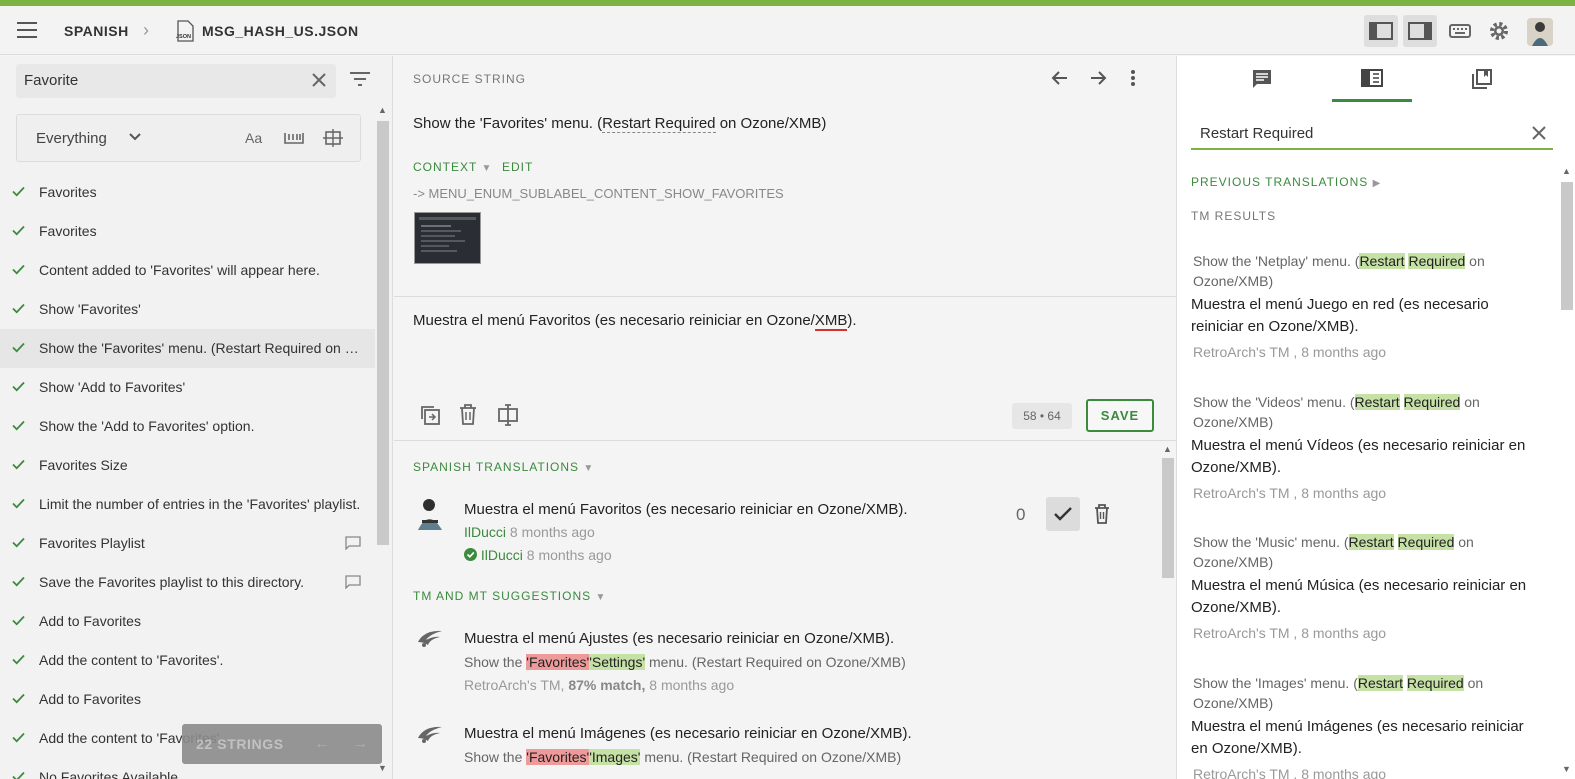 This screenshot has height=779, width=1575. I want to click on string-list-item-text: Show 'Add to Favorites', so click(112, 387).